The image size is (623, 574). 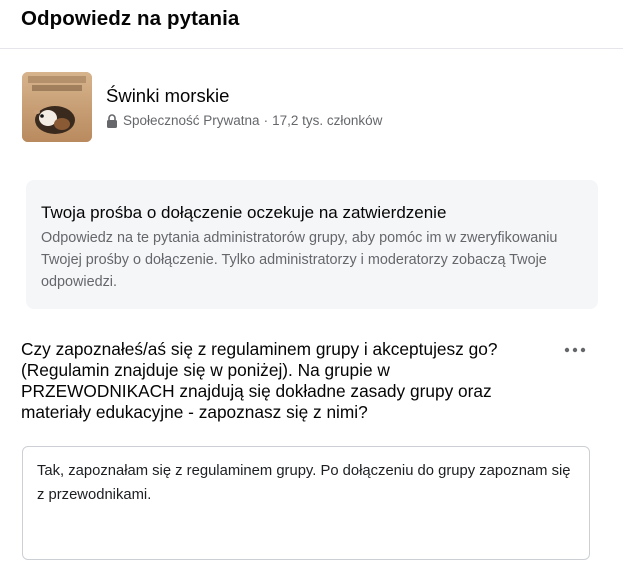 I want to click on dialog-header: Odpowiedz na pytania, so click(x=311, y=24).